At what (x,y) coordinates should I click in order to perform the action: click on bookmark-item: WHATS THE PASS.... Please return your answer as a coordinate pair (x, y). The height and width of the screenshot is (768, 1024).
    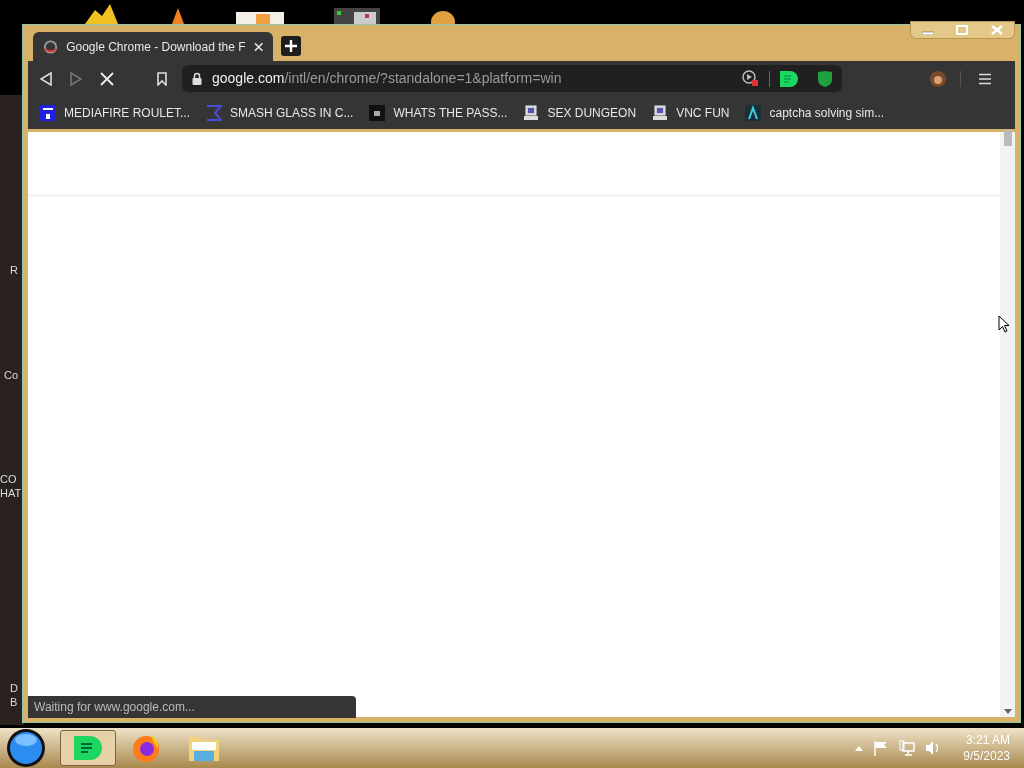
    Looking at the image, I should click on (438, 112).